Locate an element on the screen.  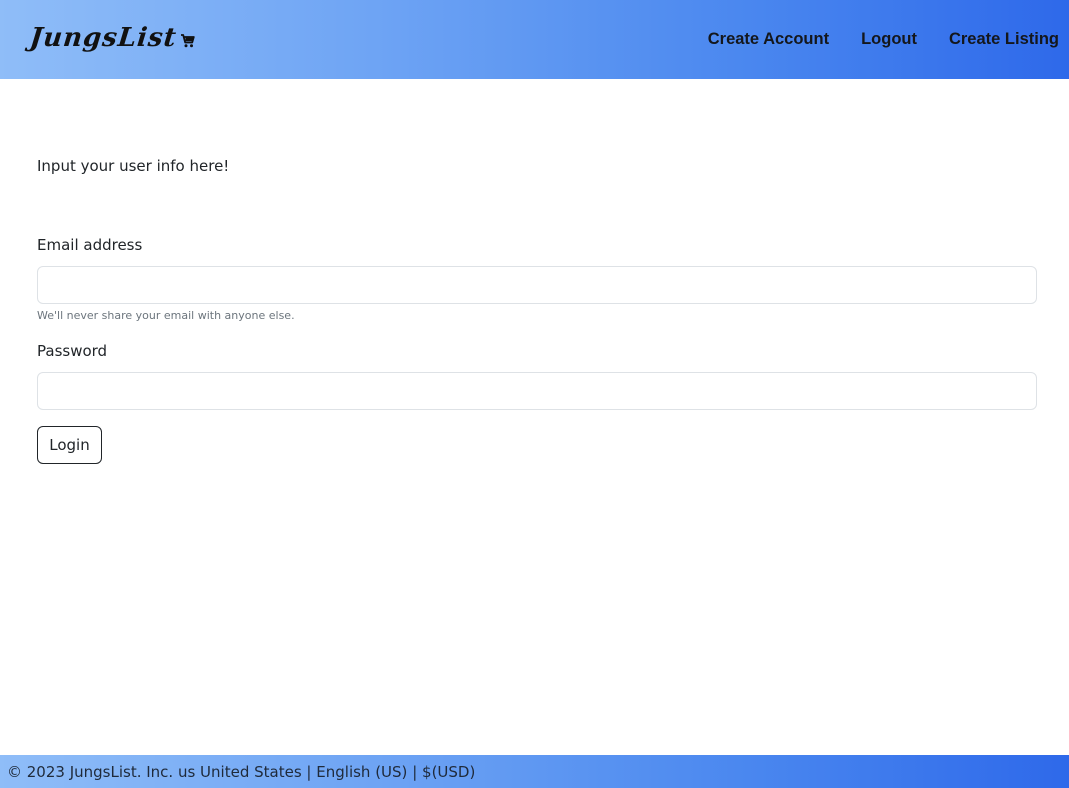
nav-links: Create Account Logout Create Listing is located at coordinates (883, 39).